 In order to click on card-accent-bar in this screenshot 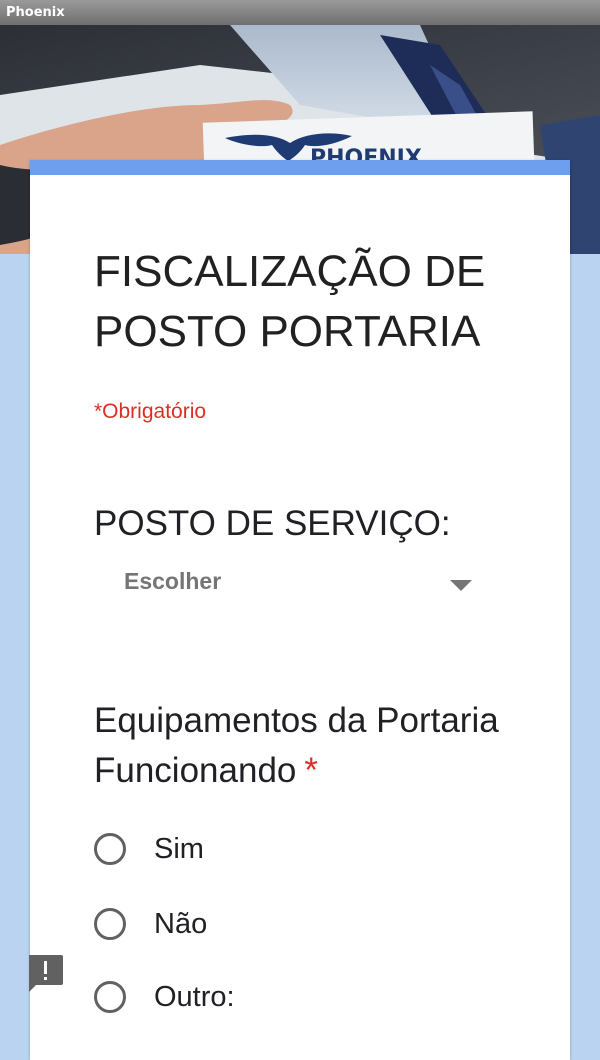, I will do `click(300, 167)`.